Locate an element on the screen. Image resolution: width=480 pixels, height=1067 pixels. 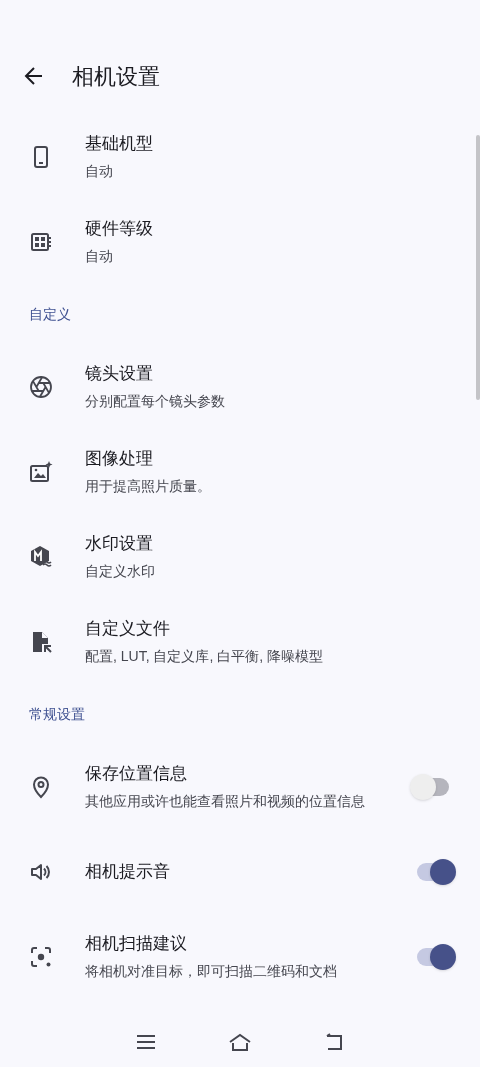
item-title: 保存位置信息 is located at coordinates (136, 774).